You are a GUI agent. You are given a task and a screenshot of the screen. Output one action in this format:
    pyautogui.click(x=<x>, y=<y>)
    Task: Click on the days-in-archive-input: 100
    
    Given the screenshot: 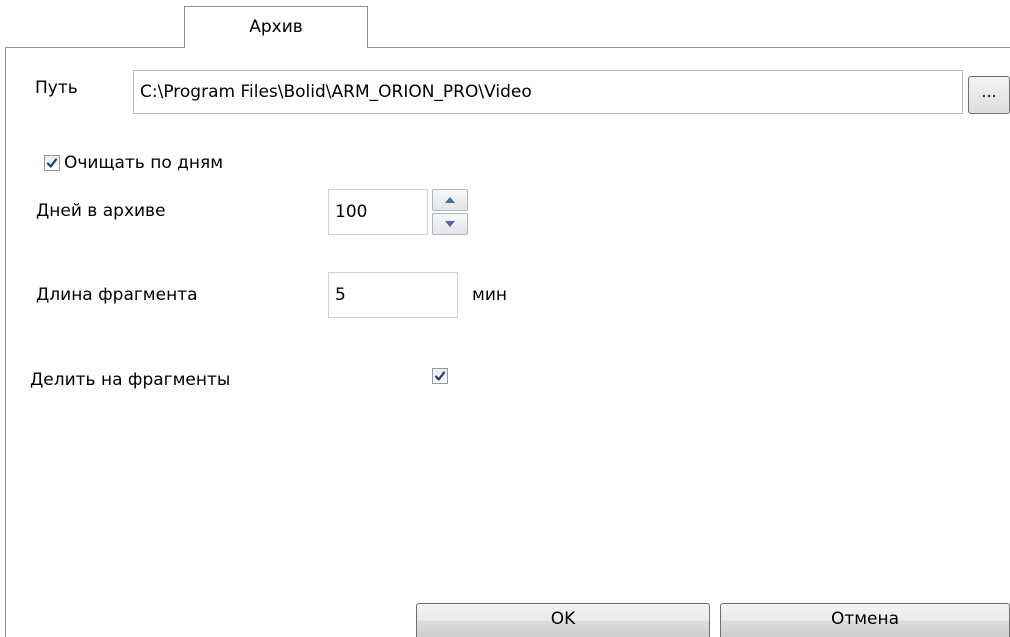 What is the action you would take?
    pyautogui.click(x=378, y=212)
    